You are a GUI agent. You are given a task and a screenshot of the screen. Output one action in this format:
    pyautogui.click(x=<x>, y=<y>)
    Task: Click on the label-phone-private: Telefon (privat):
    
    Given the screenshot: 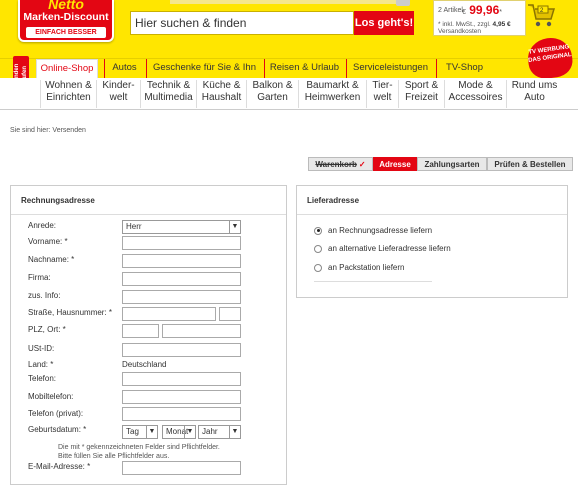 What is the action you would take?
    pyautogui.click(x=56, y=413)
    